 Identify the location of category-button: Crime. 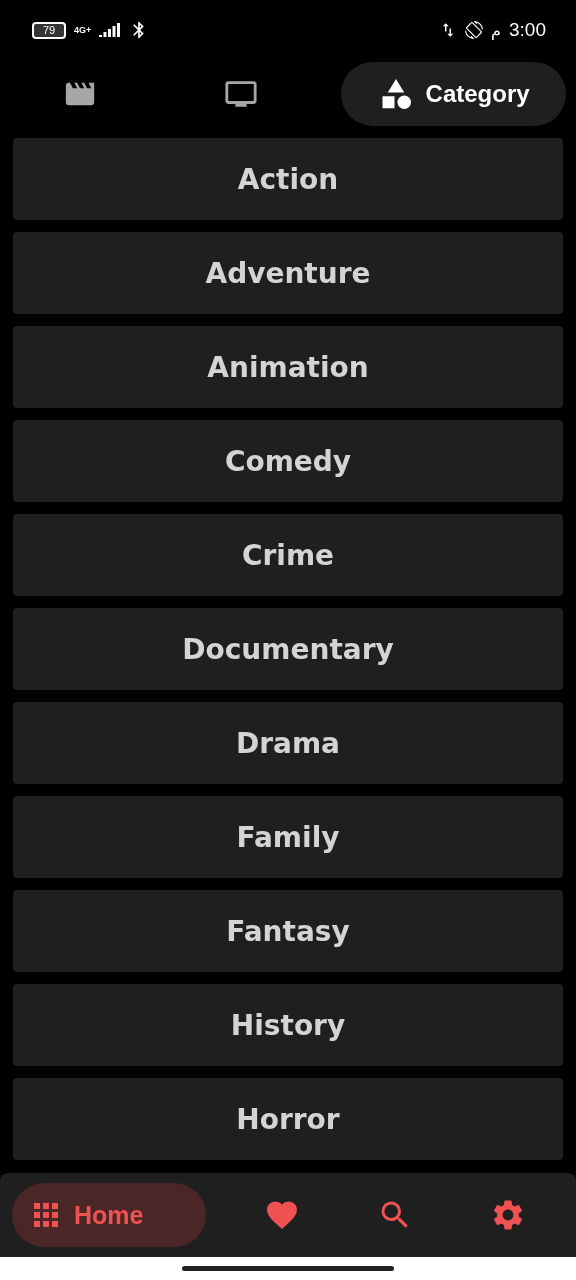
(288, 555).